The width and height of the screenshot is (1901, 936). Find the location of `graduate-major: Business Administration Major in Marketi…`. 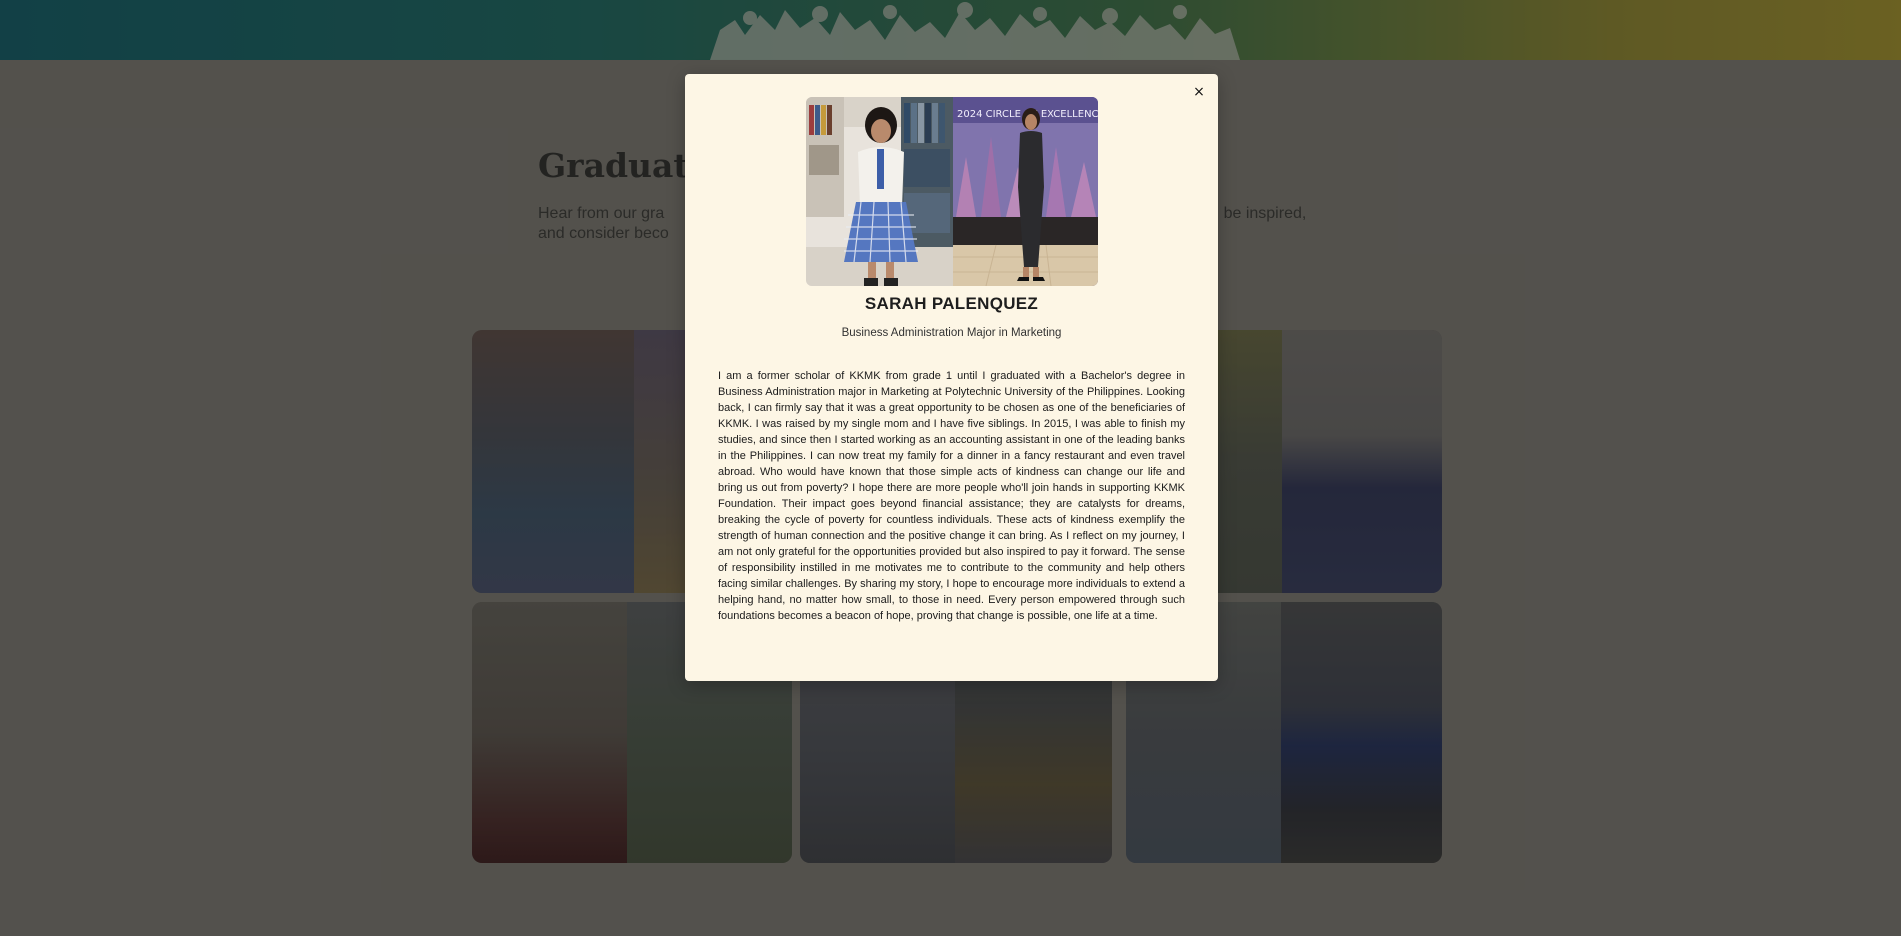

graduate-major: Business Administration Major in Marketi… is located at coordinates (951, 333).